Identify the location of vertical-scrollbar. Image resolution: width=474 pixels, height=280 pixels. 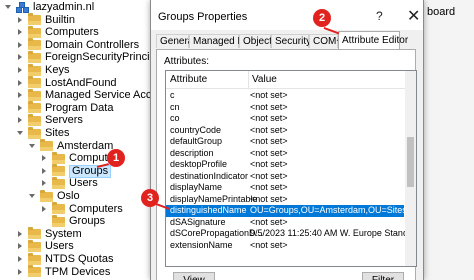
(410, 168).